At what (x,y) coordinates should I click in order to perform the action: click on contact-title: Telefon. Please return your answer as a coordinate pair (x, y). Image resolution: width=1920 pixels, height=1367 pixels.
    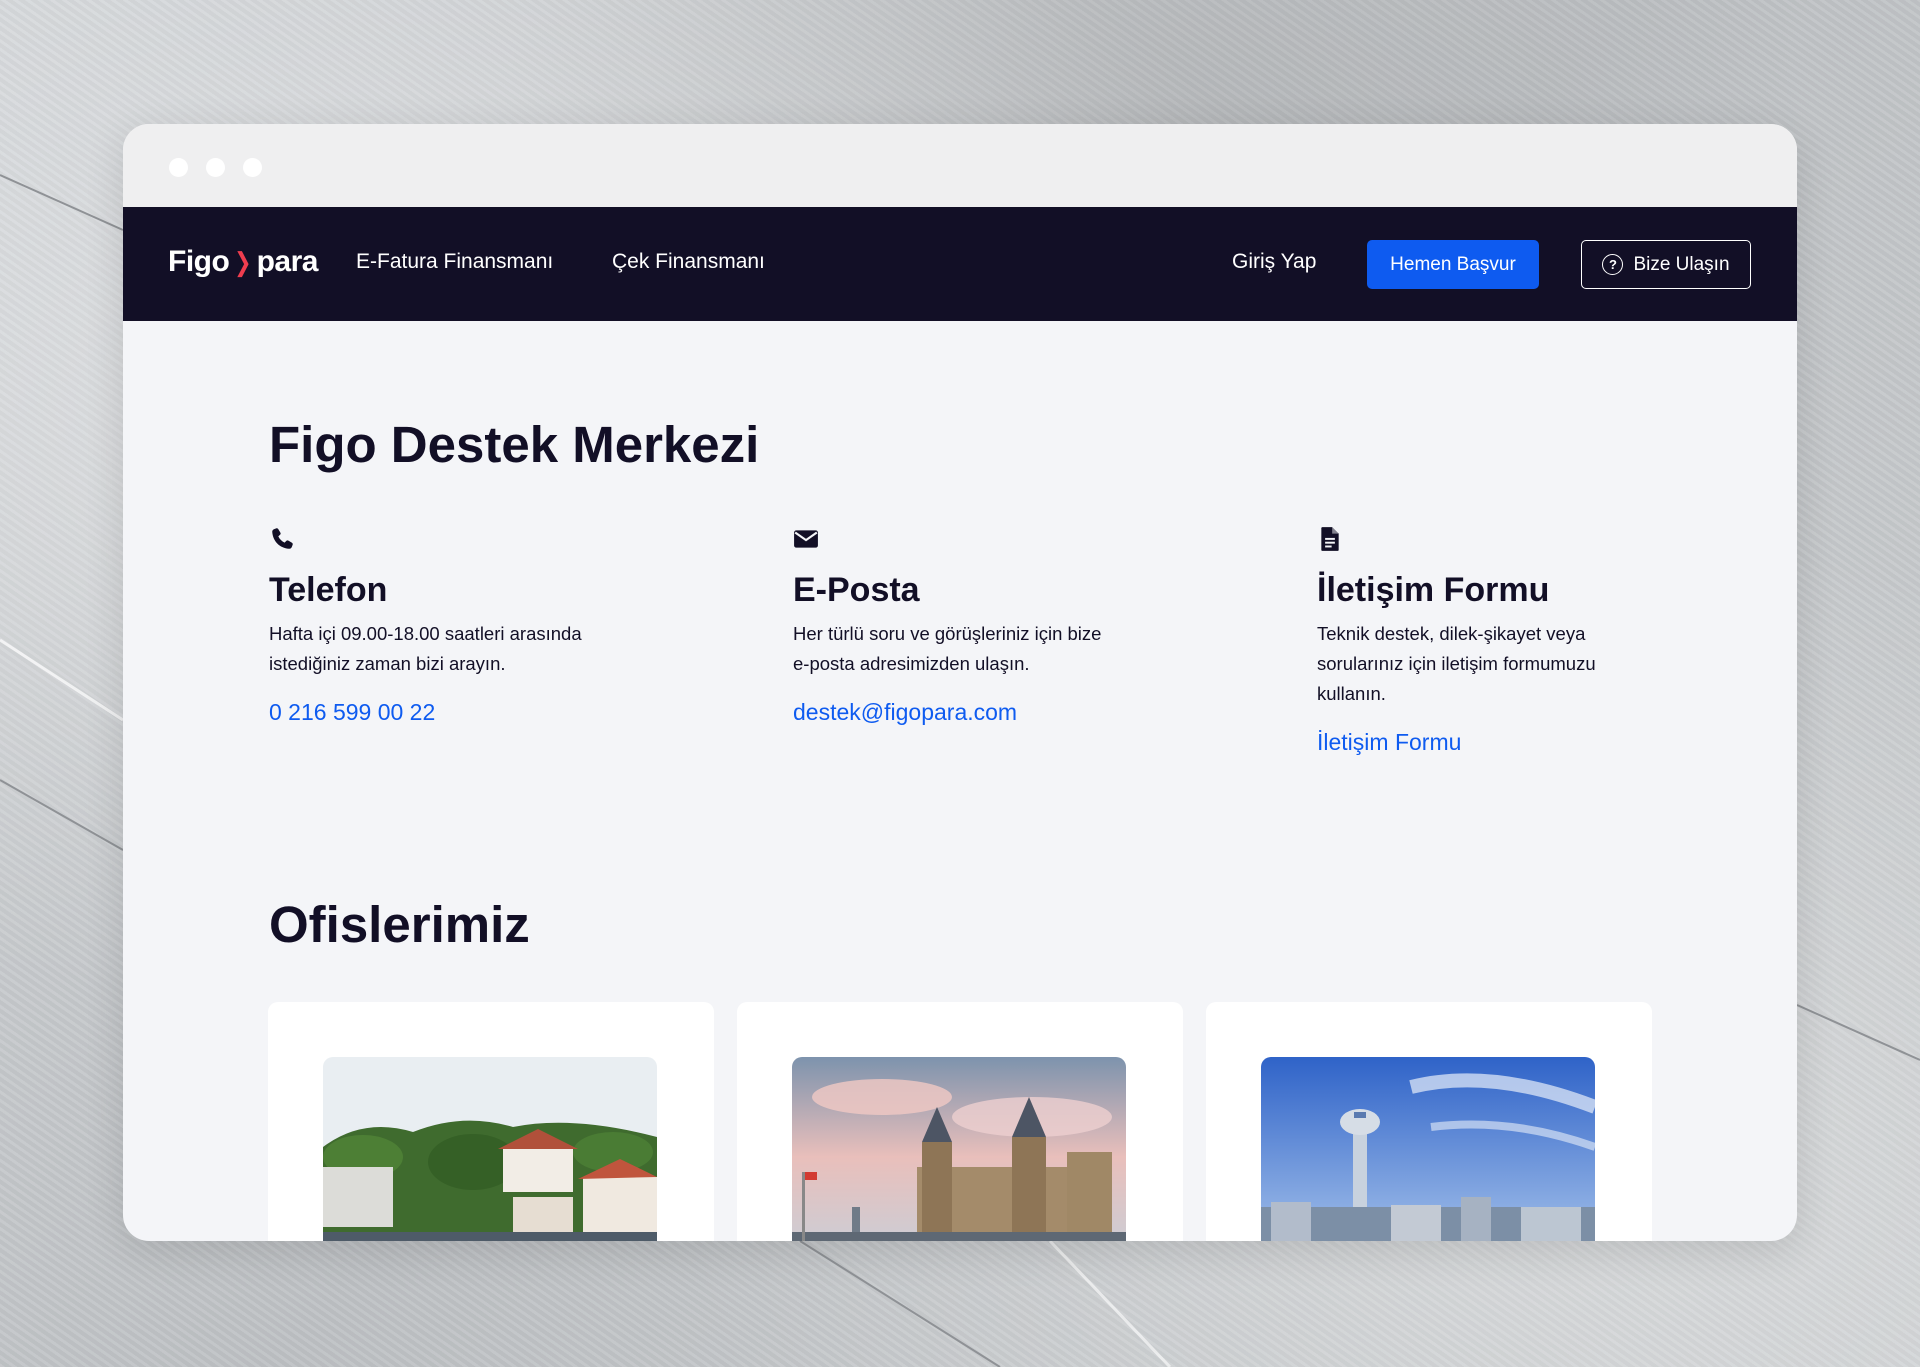
    Looking at the image, I should click on (328, 590).